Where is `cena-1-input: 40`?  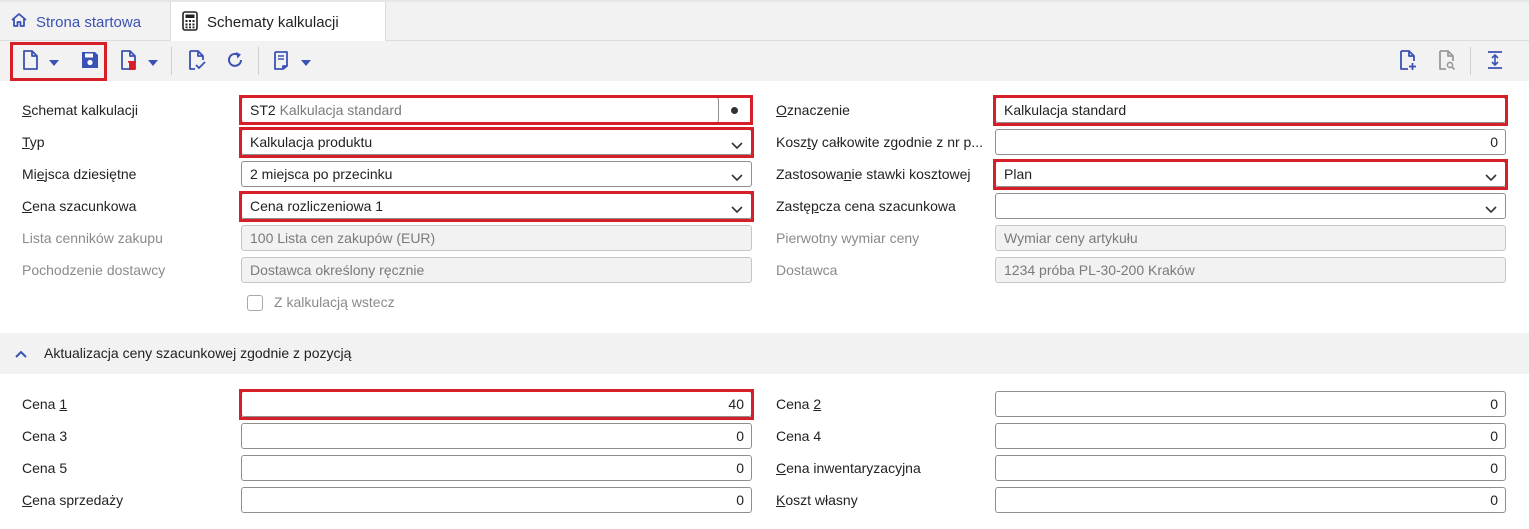 cena-1-input: 40 is located at coordinates (496, 404).